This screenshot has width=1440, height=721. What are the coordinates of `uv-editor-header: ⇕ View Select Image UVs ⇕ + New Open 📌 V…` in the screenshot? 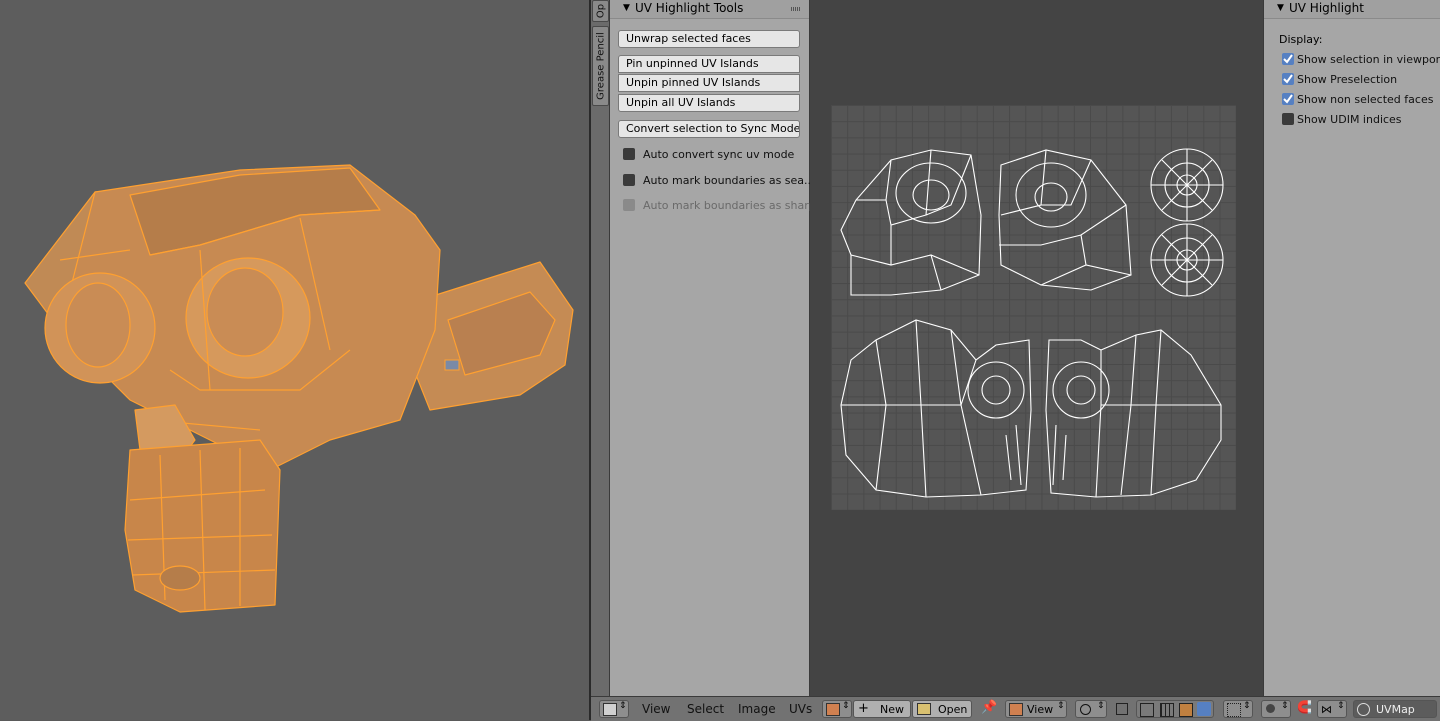 It's located at (1015, 708).